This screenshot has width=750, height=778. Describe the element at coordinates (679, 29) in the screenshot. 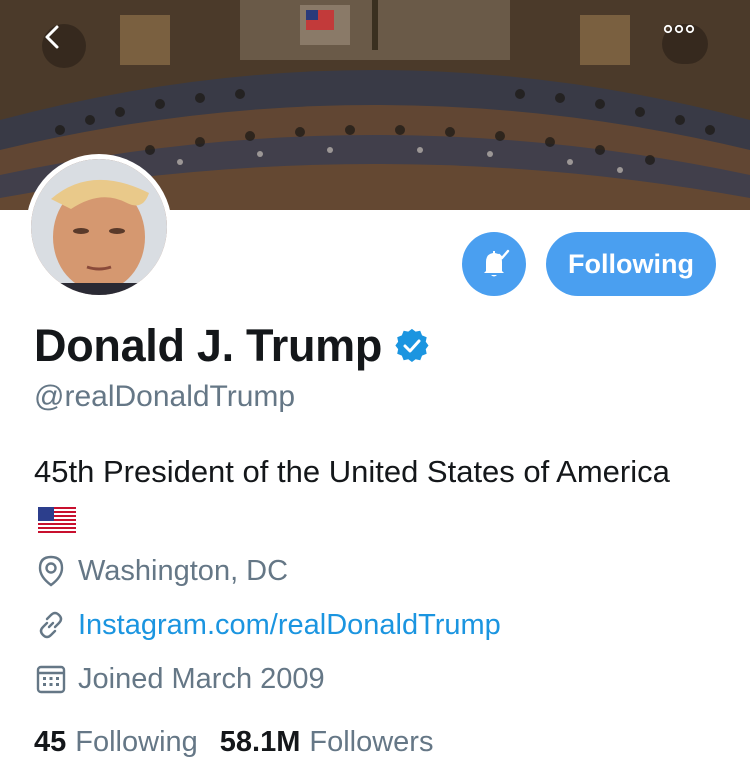

I see `more-dots-icon` at that location.